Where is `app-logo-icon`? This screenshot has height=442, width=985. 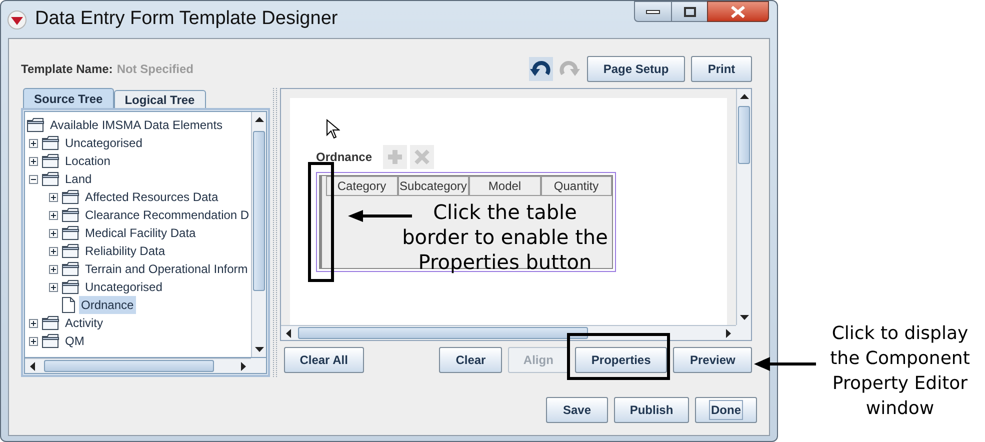
app-logo-icon is located at coordinates (17, 20).